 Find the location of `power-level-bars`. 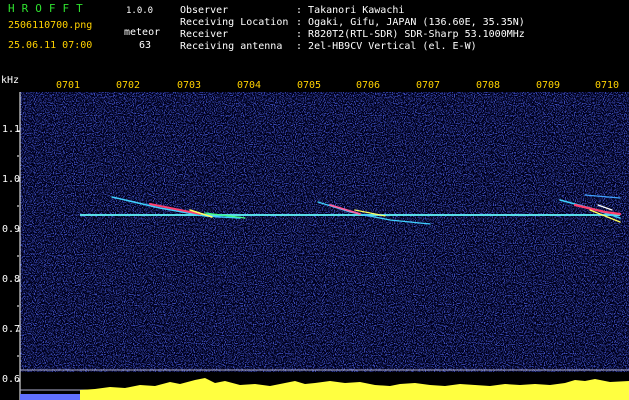

power-level-bars is located at coordinates (354, 389).